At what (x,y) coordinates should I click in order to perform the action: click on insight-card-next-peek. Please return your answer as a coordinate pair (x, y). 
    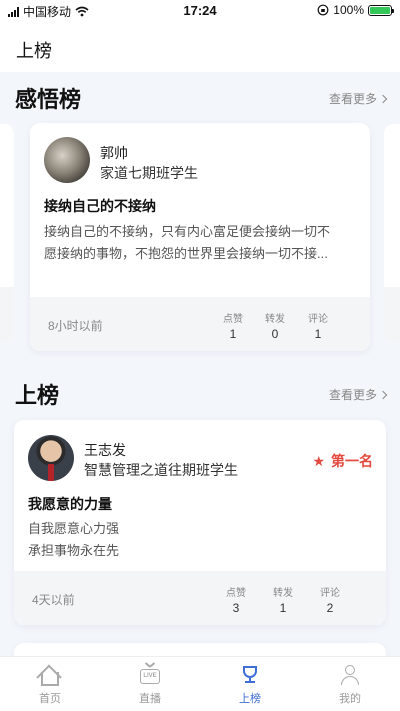
    Looking at the image, I should click on (392, 233).